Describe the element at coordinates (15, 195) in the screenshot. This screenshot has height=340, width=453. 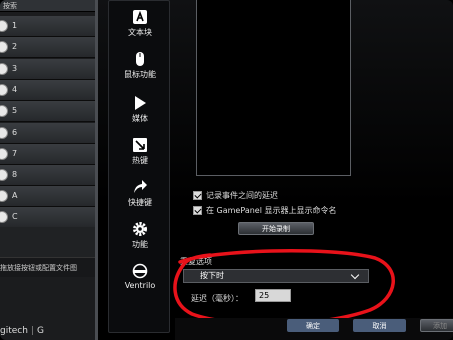
I see `key-label: A` at that location.